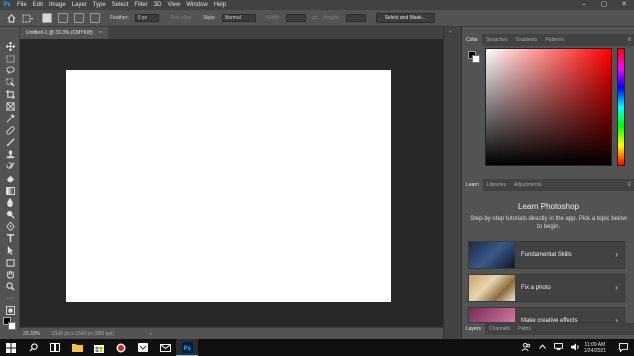 The image size is (634, 356). What do you see at coordinates (10, 106) in the screenshot?
I see `frame-tool-icon` at bounding box center [10, 106].